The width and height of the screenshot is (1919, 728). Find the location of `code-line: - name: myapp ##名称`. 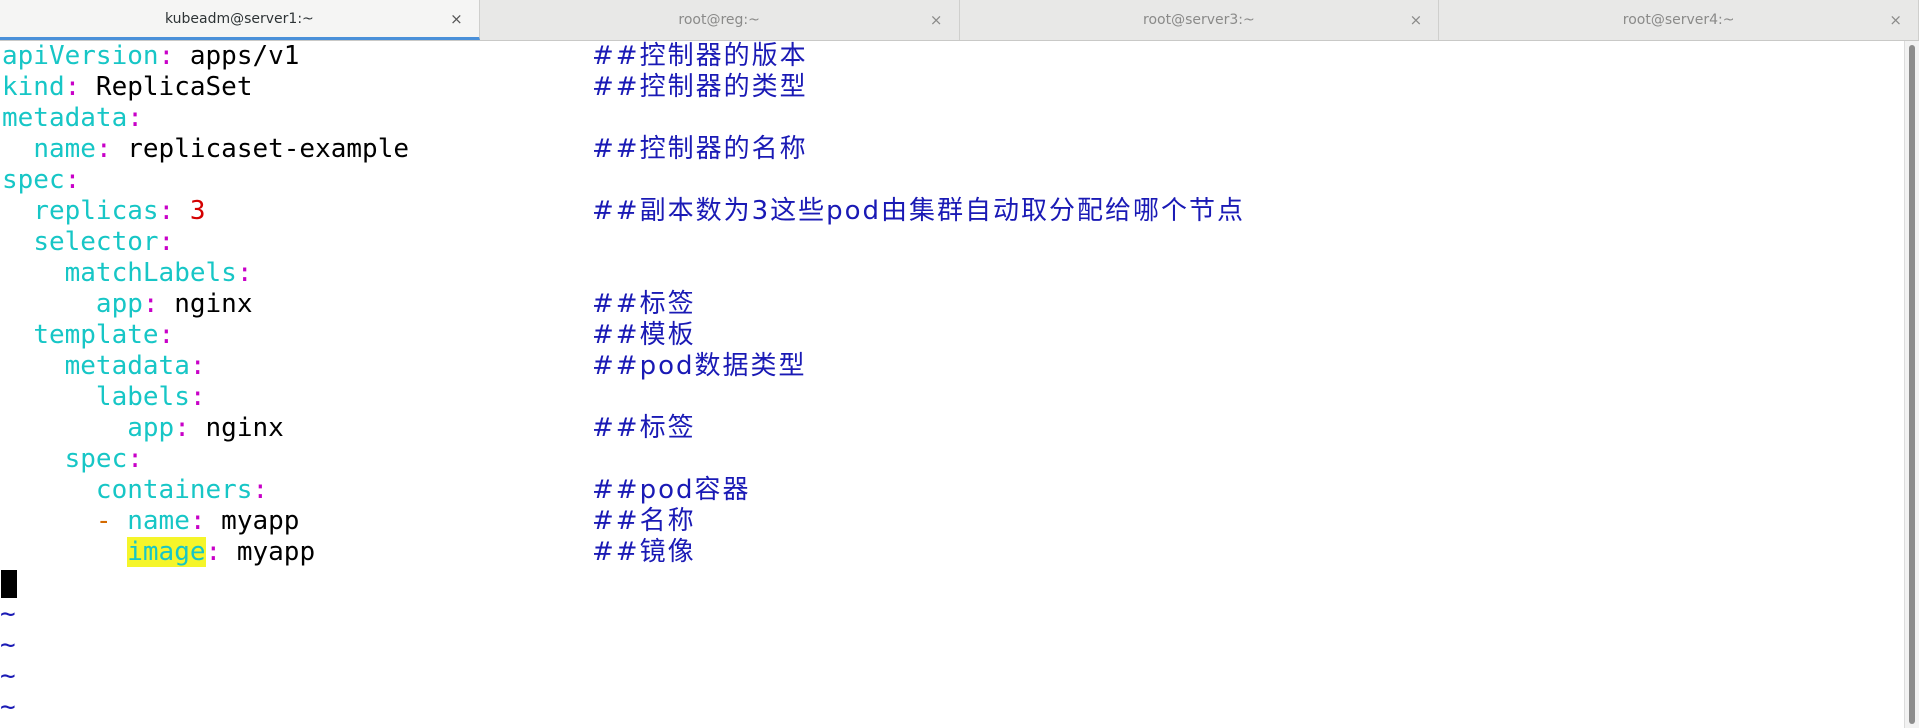

code-line: - name: myapp ##名称 is located at coordinates (952, 521).